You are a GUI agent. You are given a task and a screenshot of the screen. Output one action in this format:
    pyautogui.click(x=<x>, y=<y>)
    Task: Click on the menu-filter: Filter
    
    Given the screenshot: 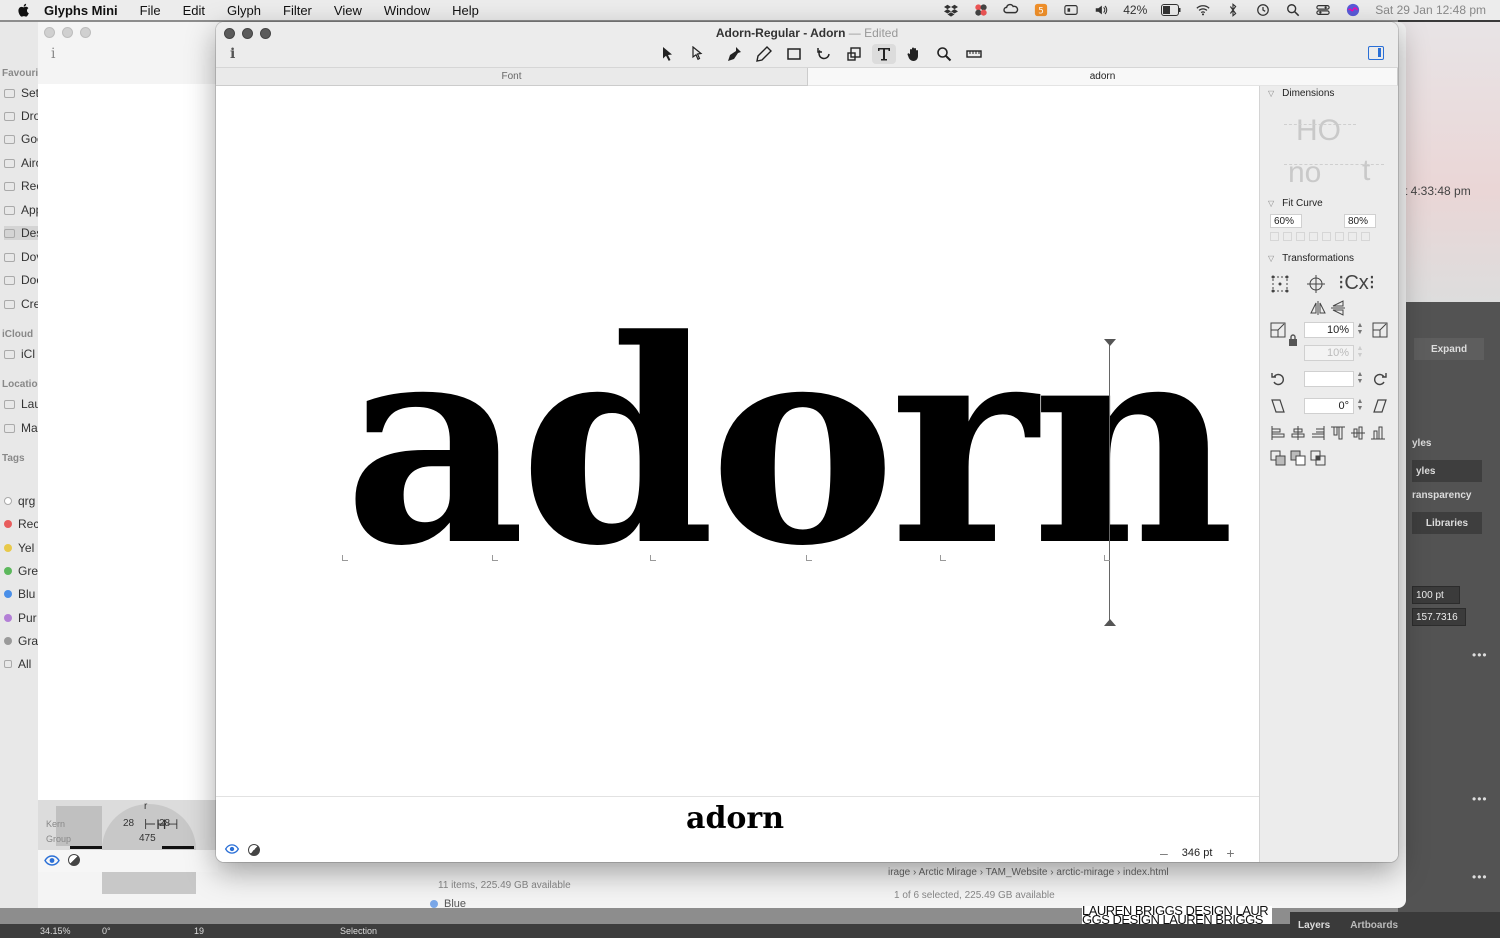 What is the action you would take?
    pyautogui.click(x=297, y=10)
    